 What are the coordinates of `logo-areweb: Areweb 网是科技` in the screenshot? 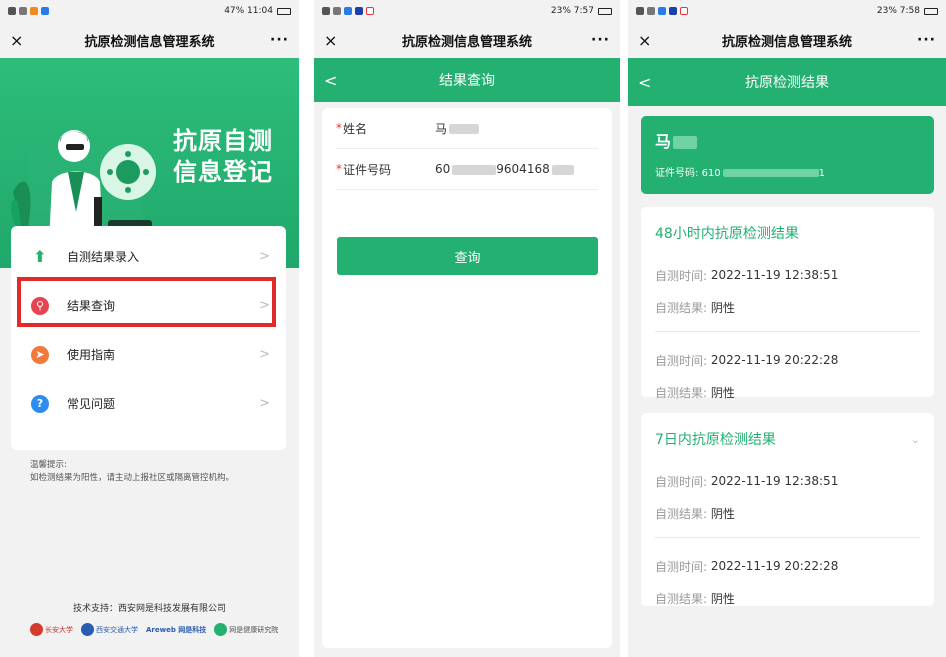 It's located at (176, 629).